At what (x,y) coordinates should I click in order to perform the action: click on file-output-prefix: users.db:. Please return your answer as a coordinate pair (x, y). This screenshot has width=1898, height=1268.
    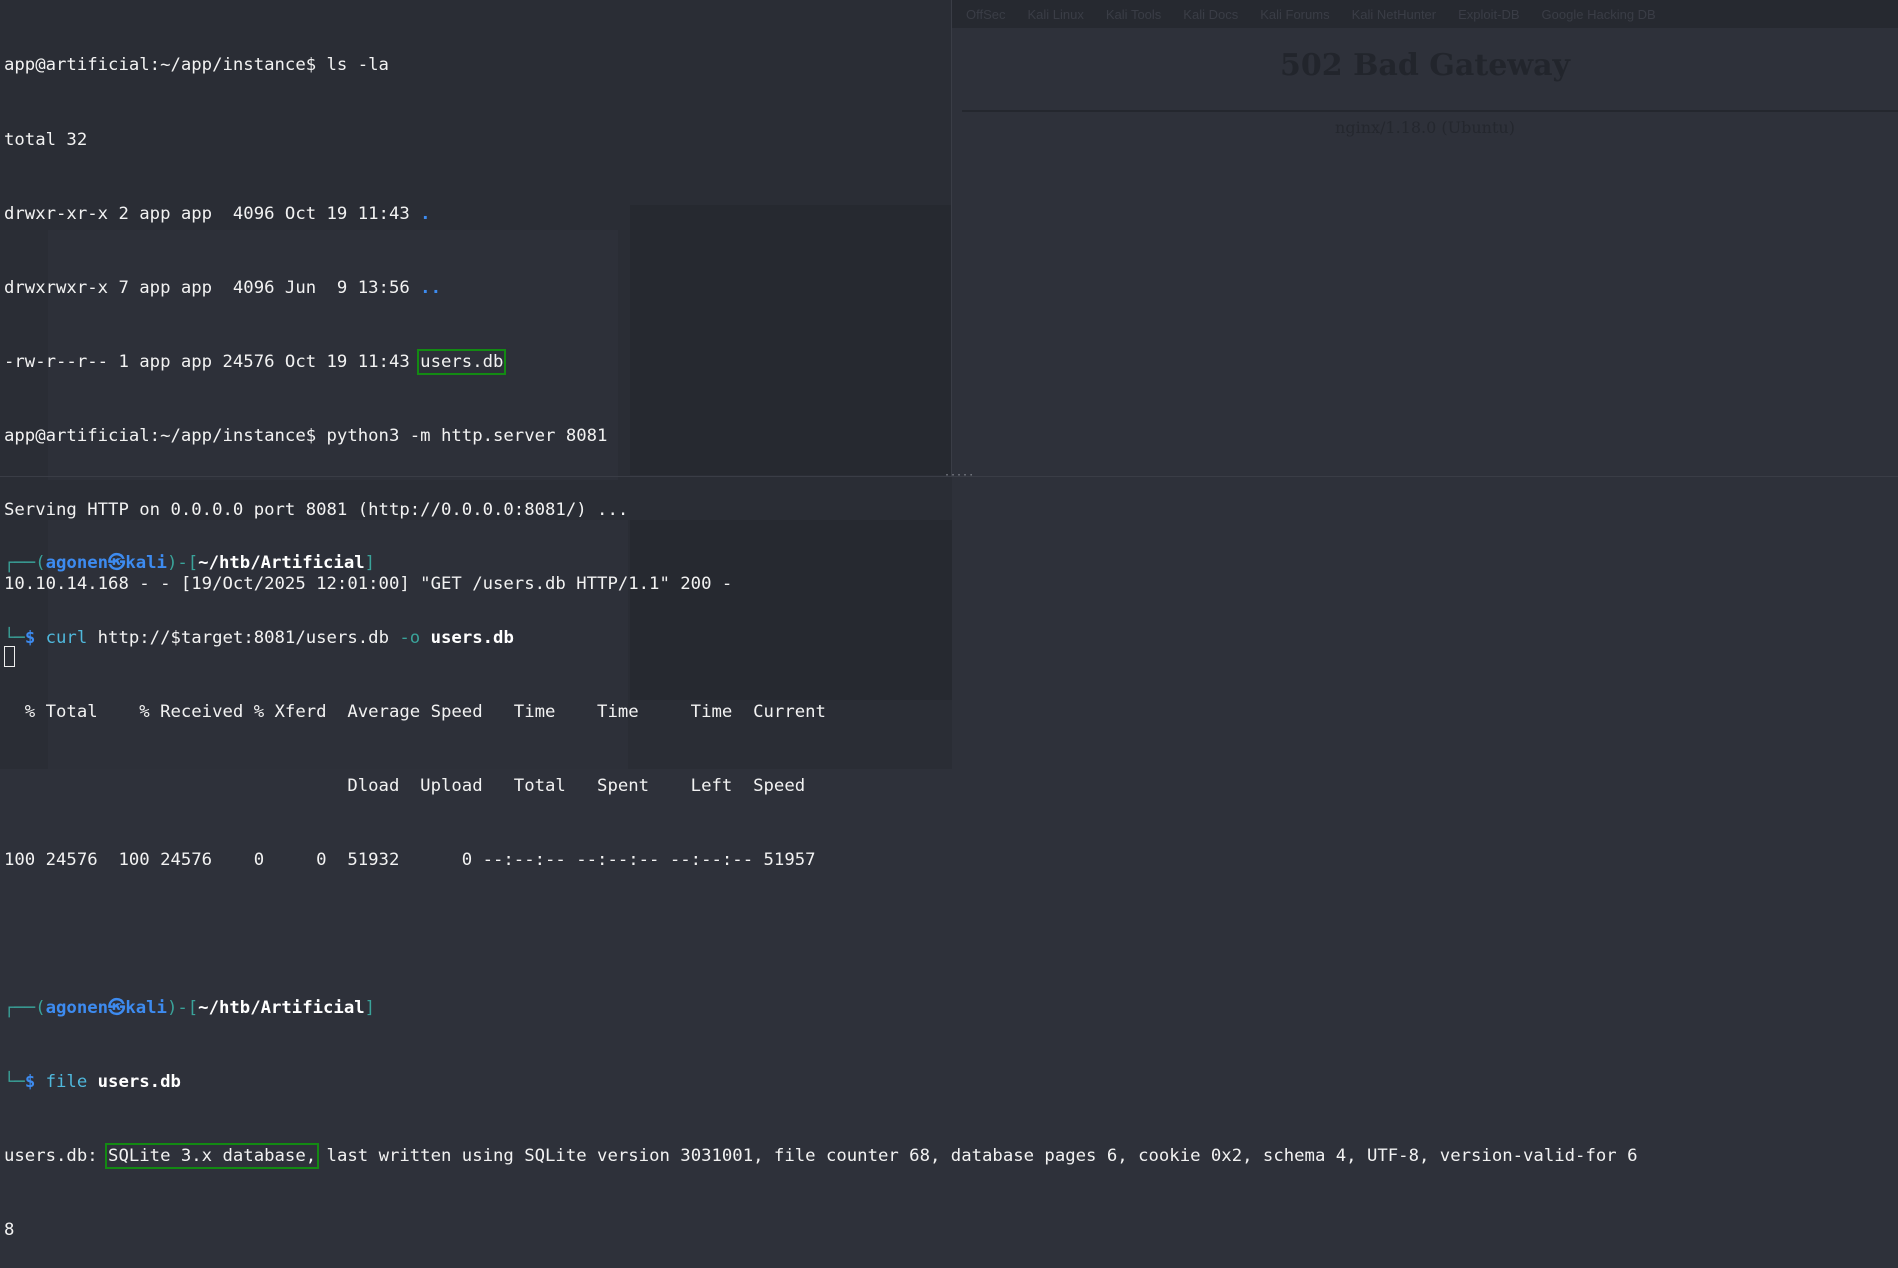
    Looking at the image, I should click on (56, 1156).